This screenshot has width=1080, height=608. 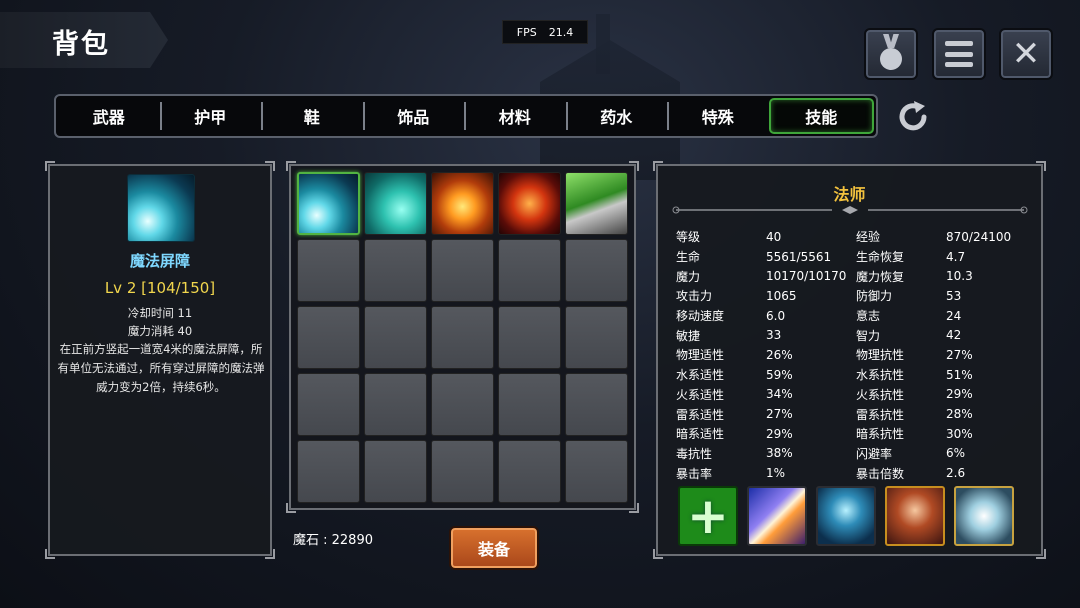 What do you see at coordinates (596, 203) in the screenshot?
I see `skill-slot-nature` at bounding box center [596, 203].